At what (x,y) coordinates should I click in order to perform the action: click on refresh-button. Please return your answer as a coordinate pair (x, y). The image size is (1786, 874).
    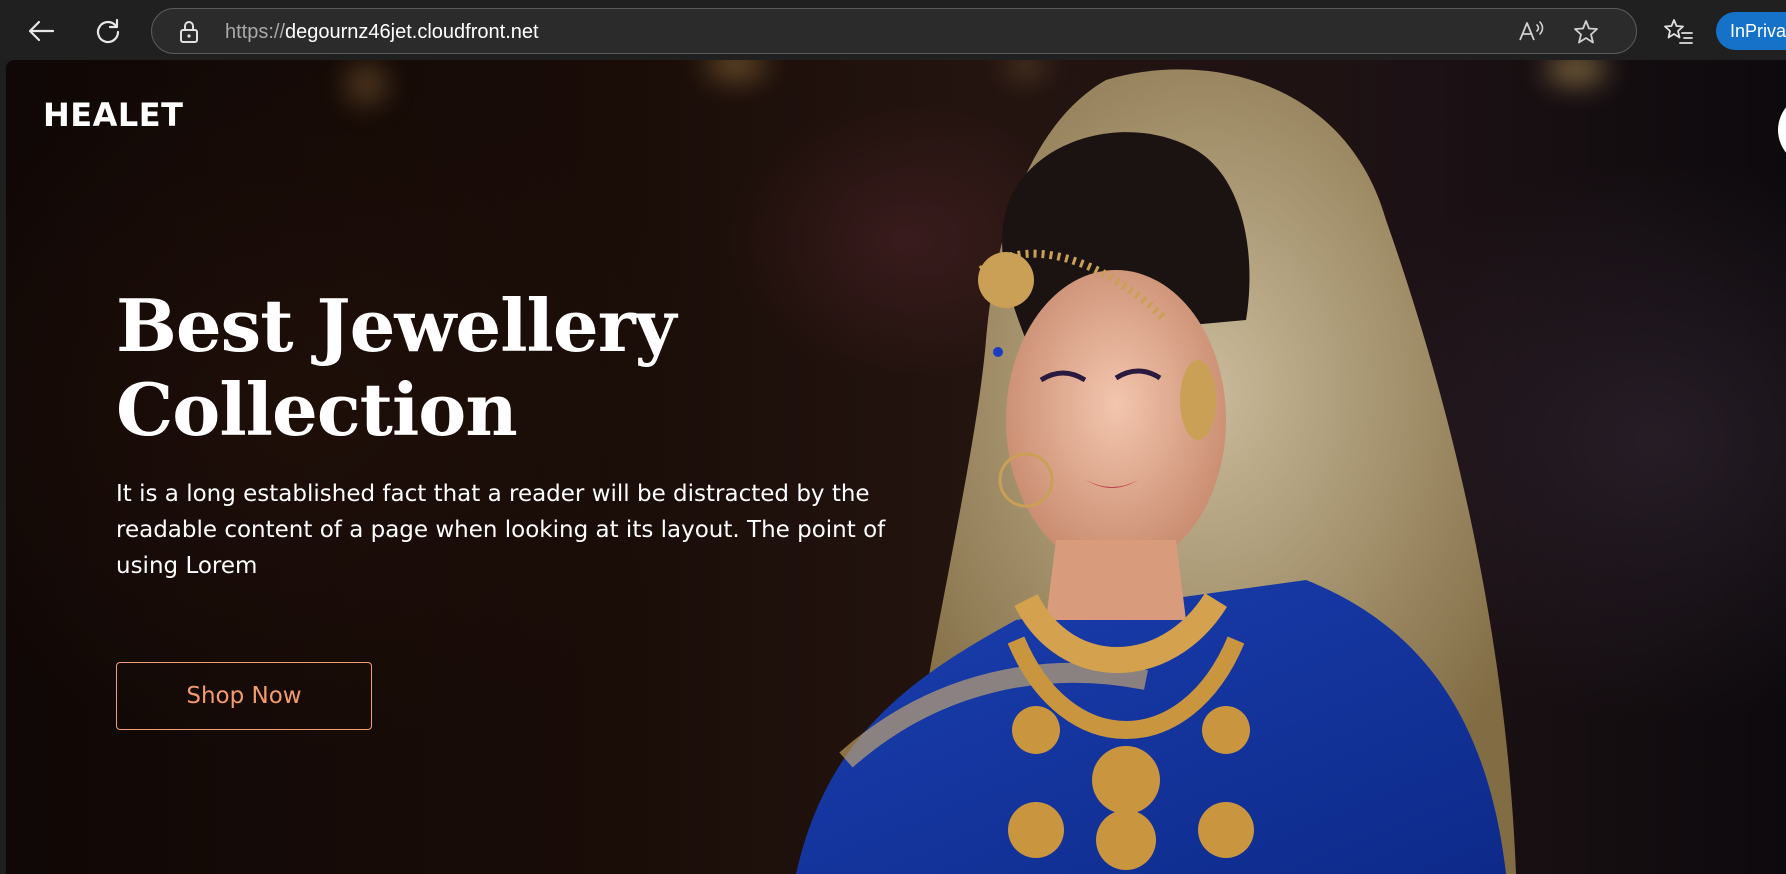
    Looking at the image, I should click on (108, 31).